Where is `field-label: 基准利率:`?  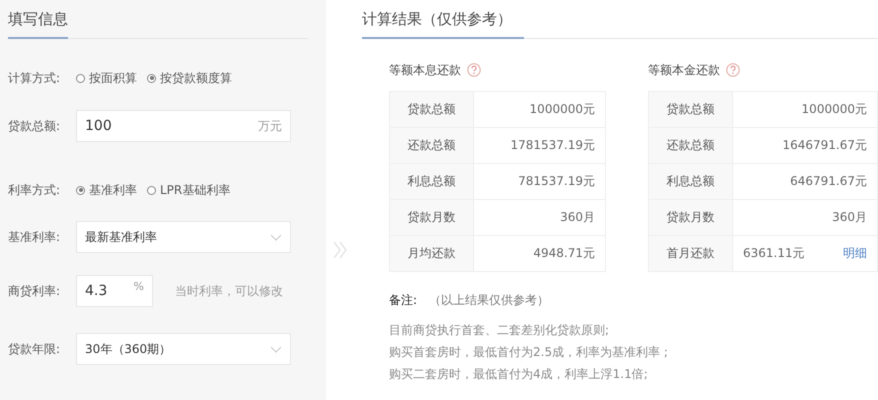 field-label: 基准利率: is located at coordinates (35, 237).